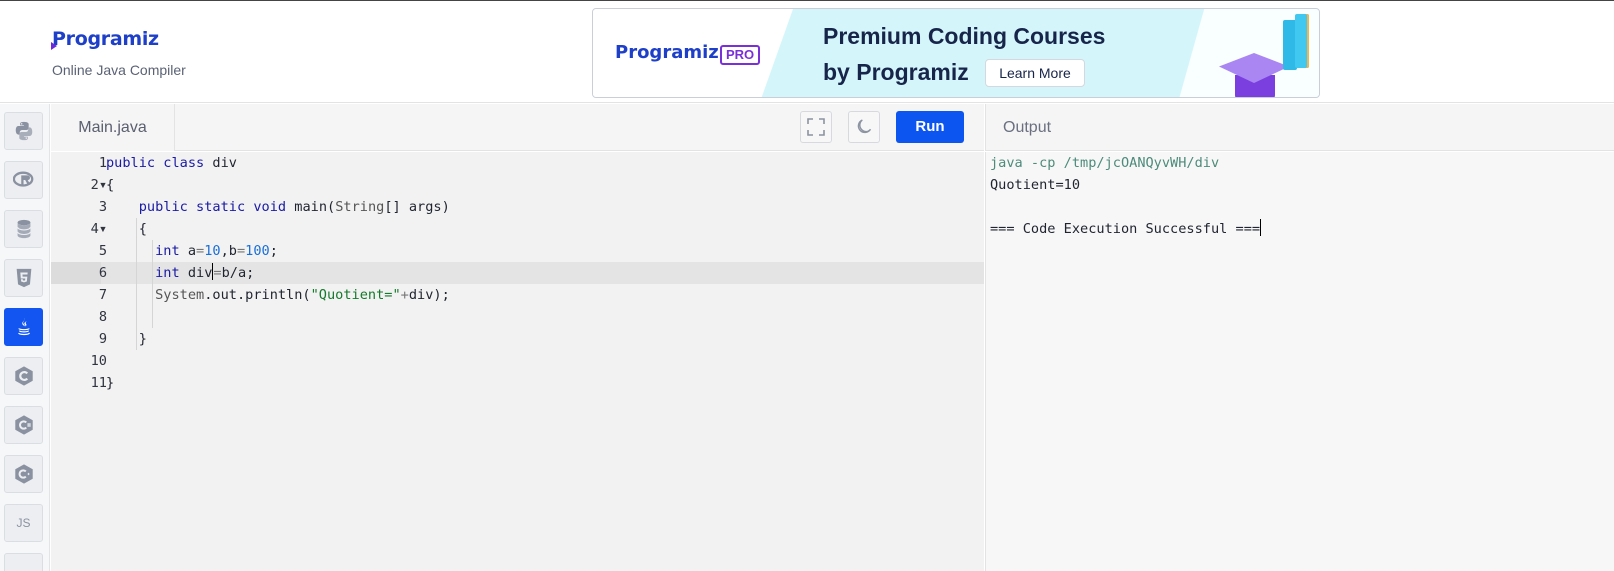 Image resolution: width=1614 pixels, height=571 pixels. I want to click on database-icon, so click(23, 229).